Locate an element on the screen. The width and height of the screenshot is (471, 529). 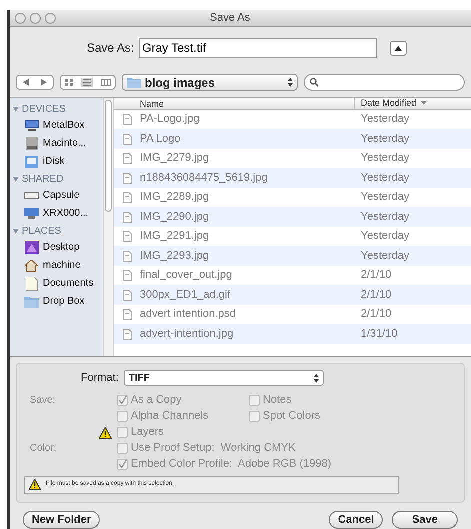
minimize-button is located at coordinates (35, 18).